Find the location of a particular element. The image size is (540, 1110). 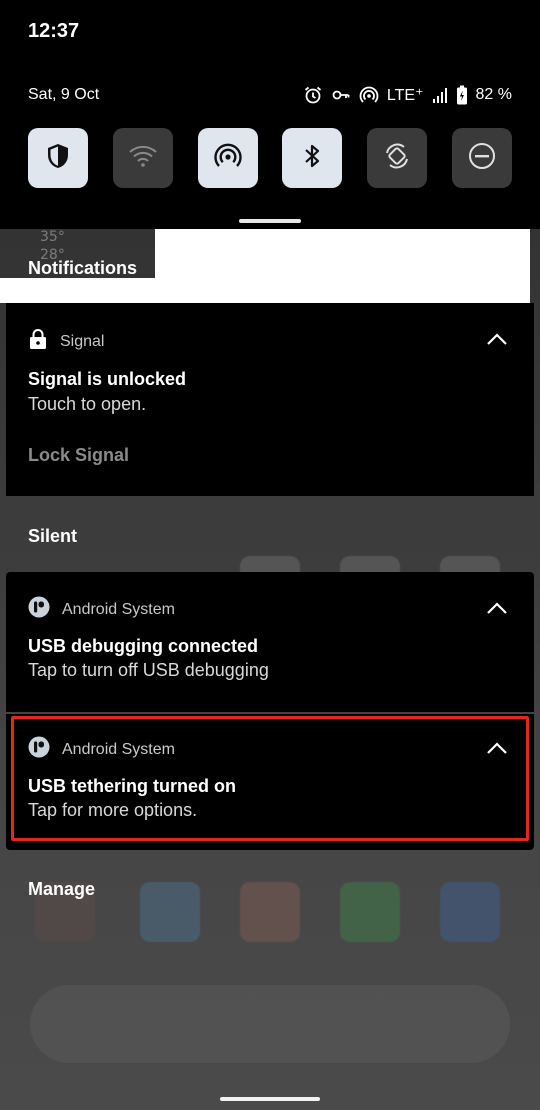

notification-app-row: Signal is located at coordinates (66, 341).